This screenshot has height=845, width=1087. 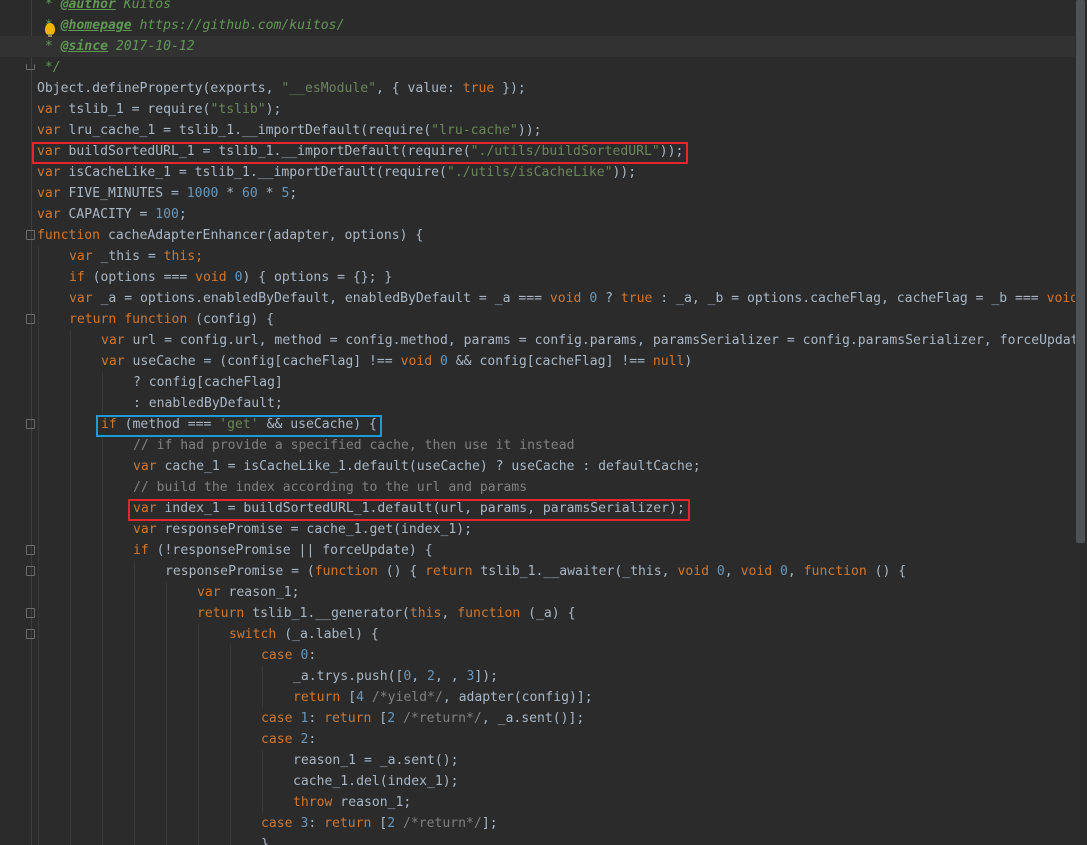 I want to click on code-token: (options ===, so click(x=140, y=277).